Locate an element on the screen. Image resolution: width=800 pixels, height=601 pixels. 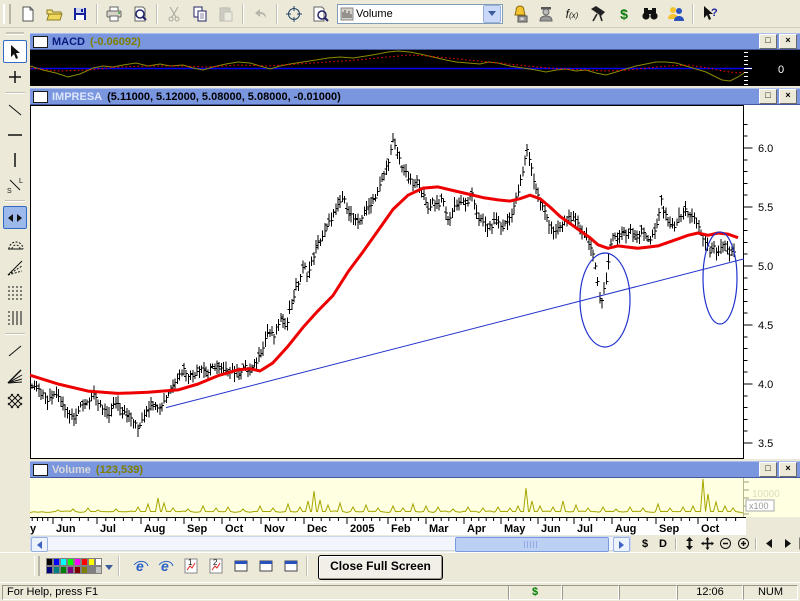
fibonacci-retracement-button is located at coordinates (15, 292).